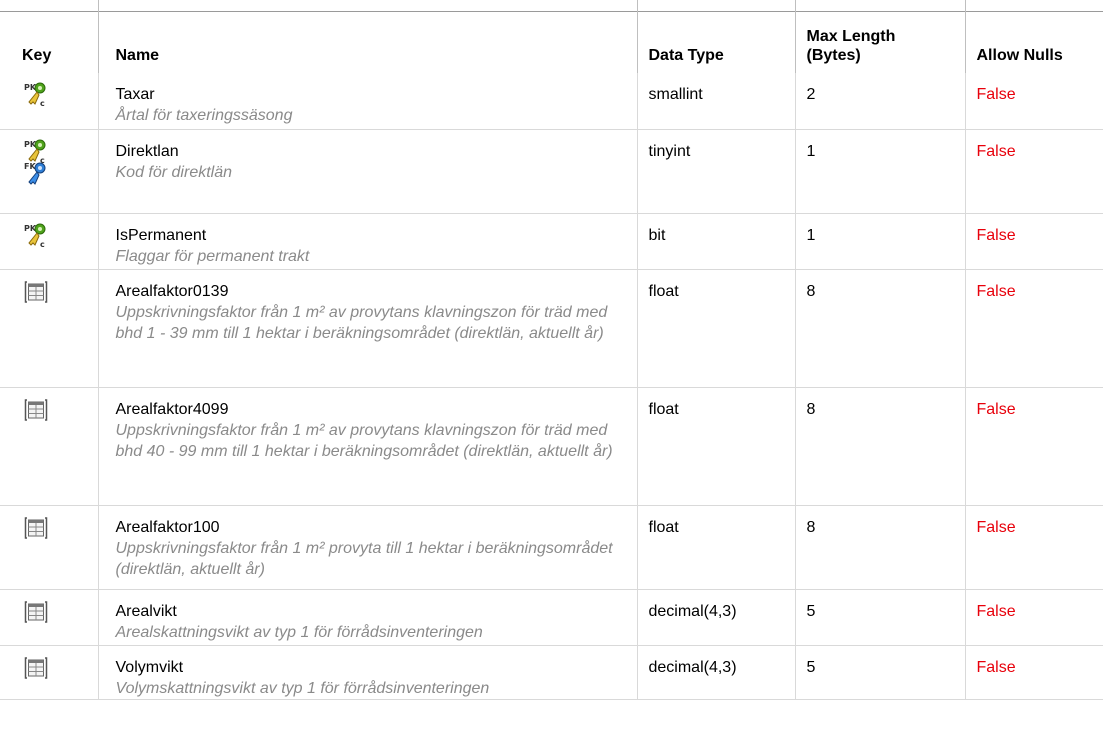 The height and width of the screenshot is (743, 1103). I want to click on column-name: Arealfaktor4099, so click(369, 409).